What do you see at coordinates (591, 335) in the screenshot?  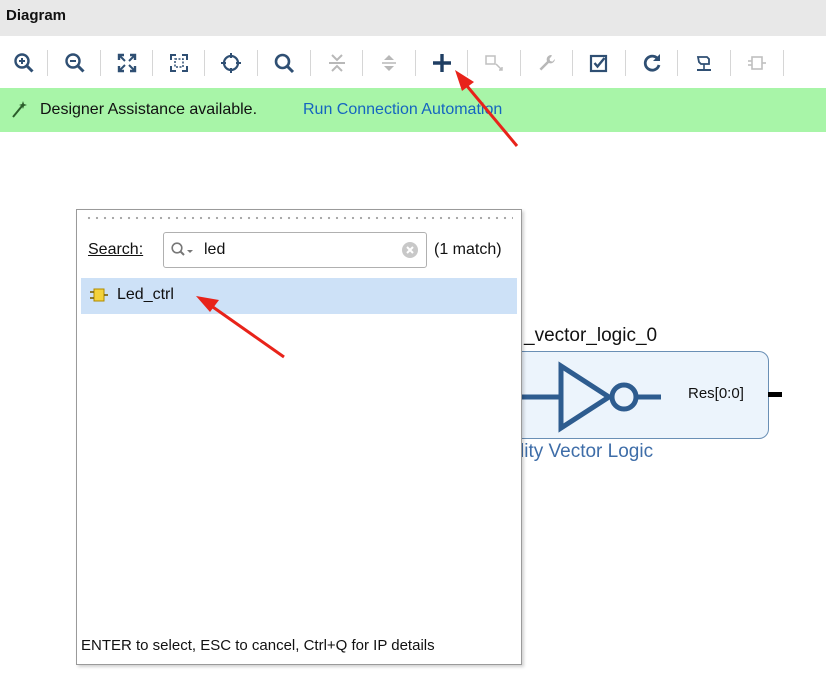 I see `block-instance-name: _vector_logic_0` at bounding box center [591, 335].